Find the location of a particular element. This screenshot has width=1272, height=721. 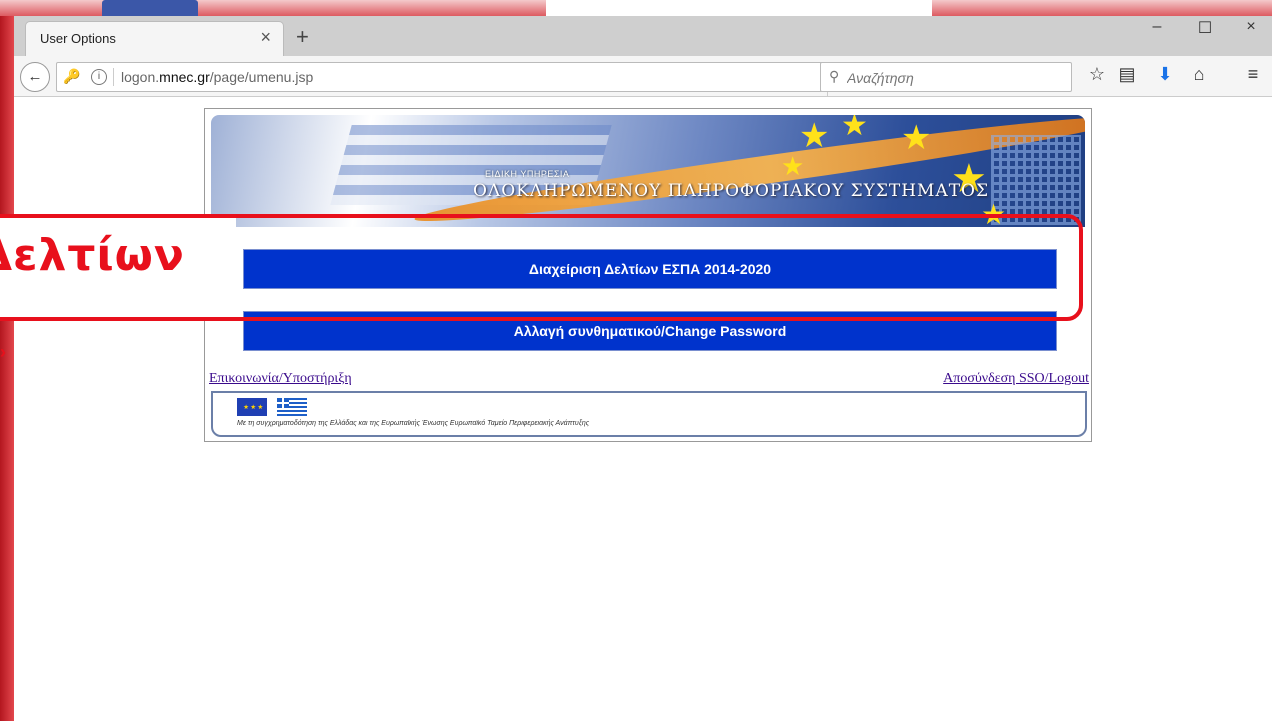

menu-icon: ≡ is located at coordinates (1253, 74).